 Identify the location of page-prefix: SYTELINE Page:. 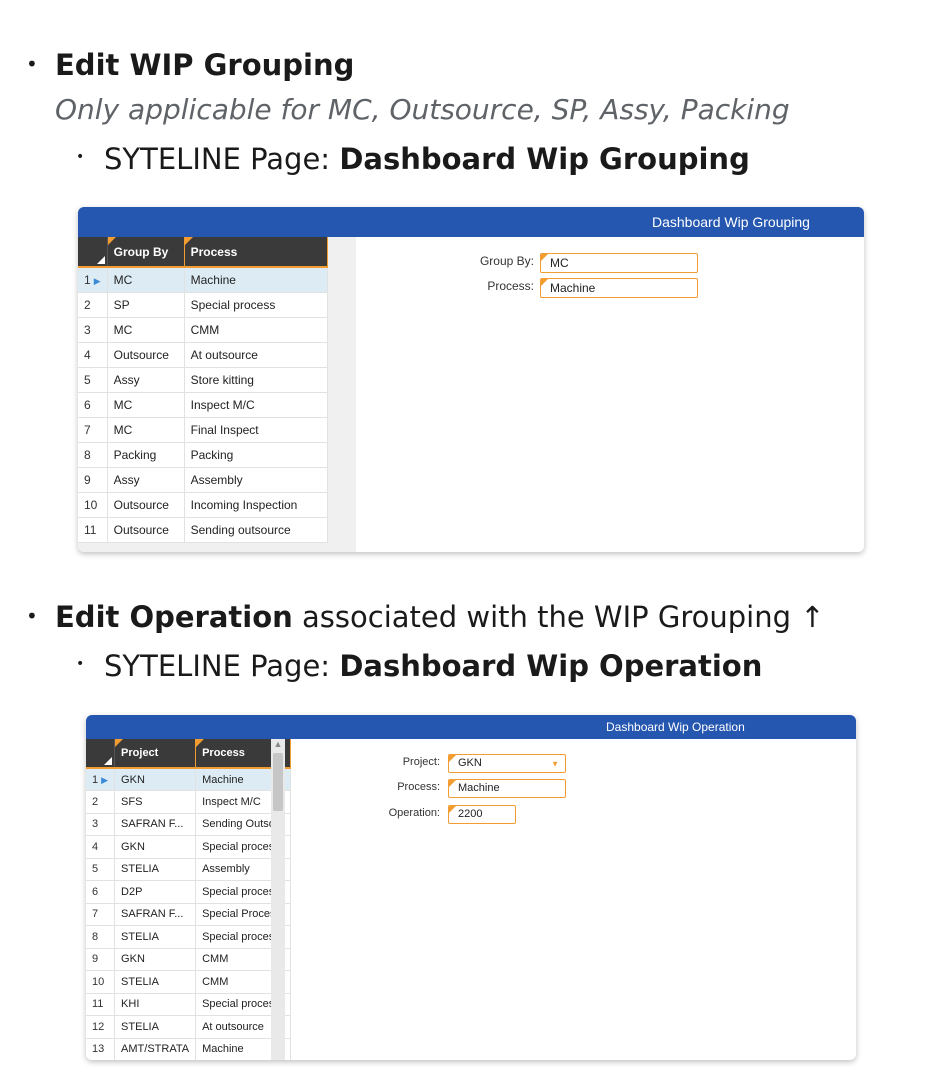
(222, 666).